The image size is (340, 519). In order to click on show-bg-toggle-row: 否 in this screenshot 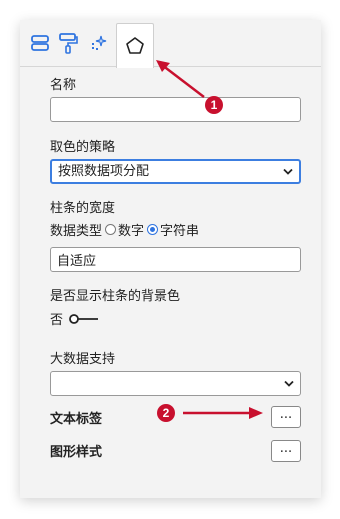, I will do `click(75, 318)`.